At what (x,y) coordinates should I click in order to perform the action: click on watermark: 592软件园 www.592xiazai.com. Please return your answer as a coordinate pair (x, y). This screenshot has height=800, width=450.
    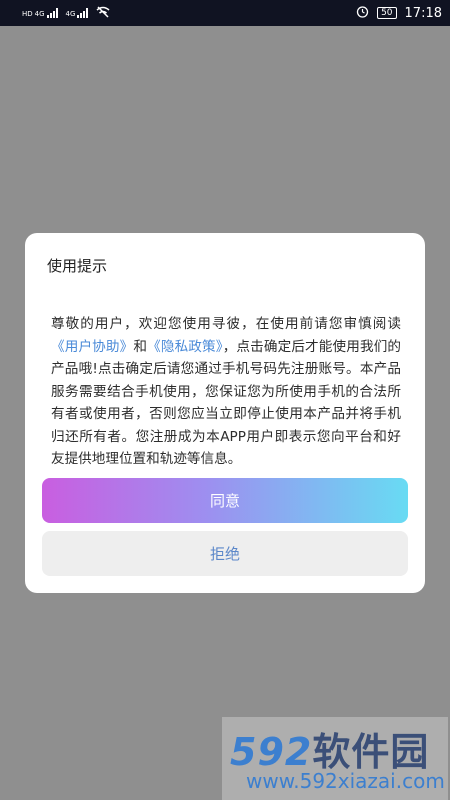
    Looking at the image, I should click on (335, 758).